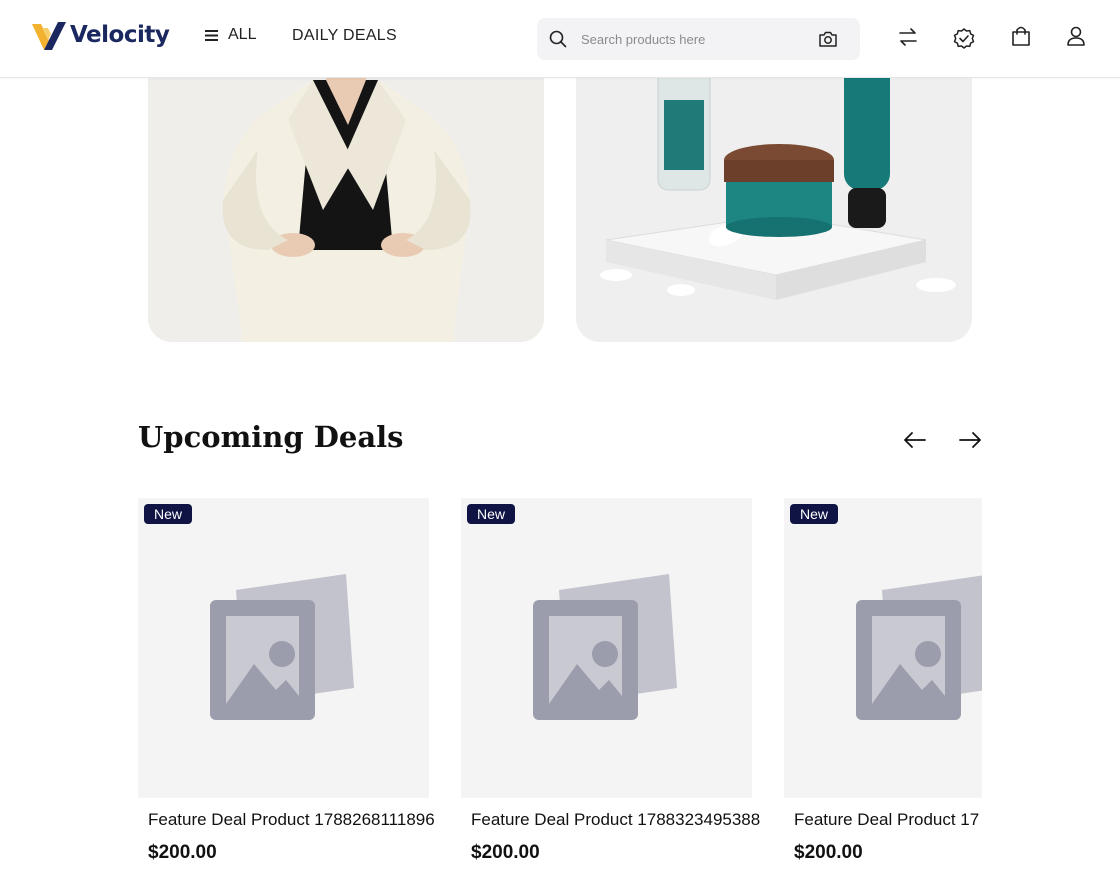 Image resolution: width=1120 pixels, height=880 pixels. I want to click on hamburger-menu-icon, so click(211, 35).